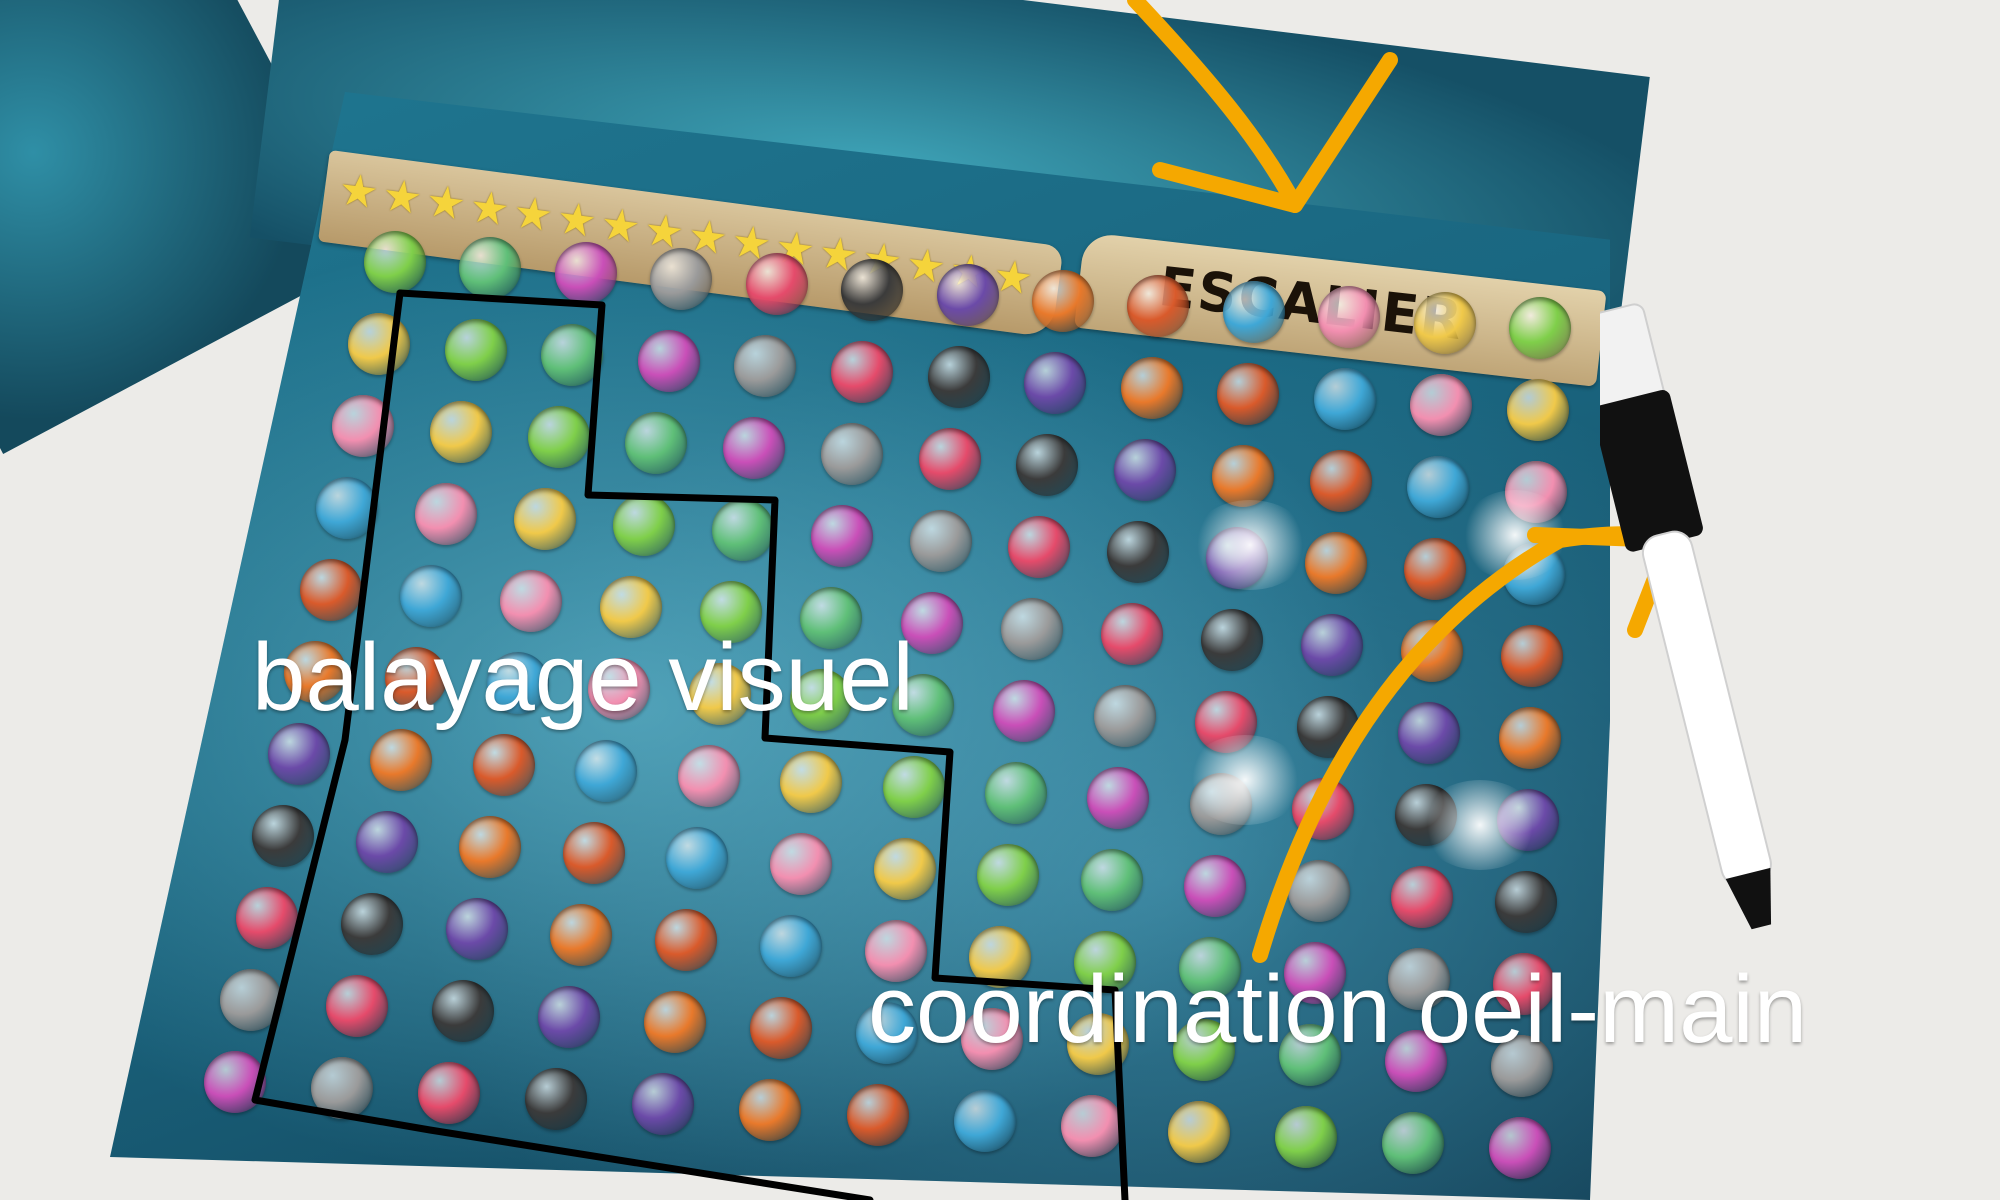 Image resolution: width=2000 pixels, height=1200 pixels. Describe the element at coordinates (583, 677) in the screenshot. I see `caption-visual-scanning: balayage visuel` at that location.